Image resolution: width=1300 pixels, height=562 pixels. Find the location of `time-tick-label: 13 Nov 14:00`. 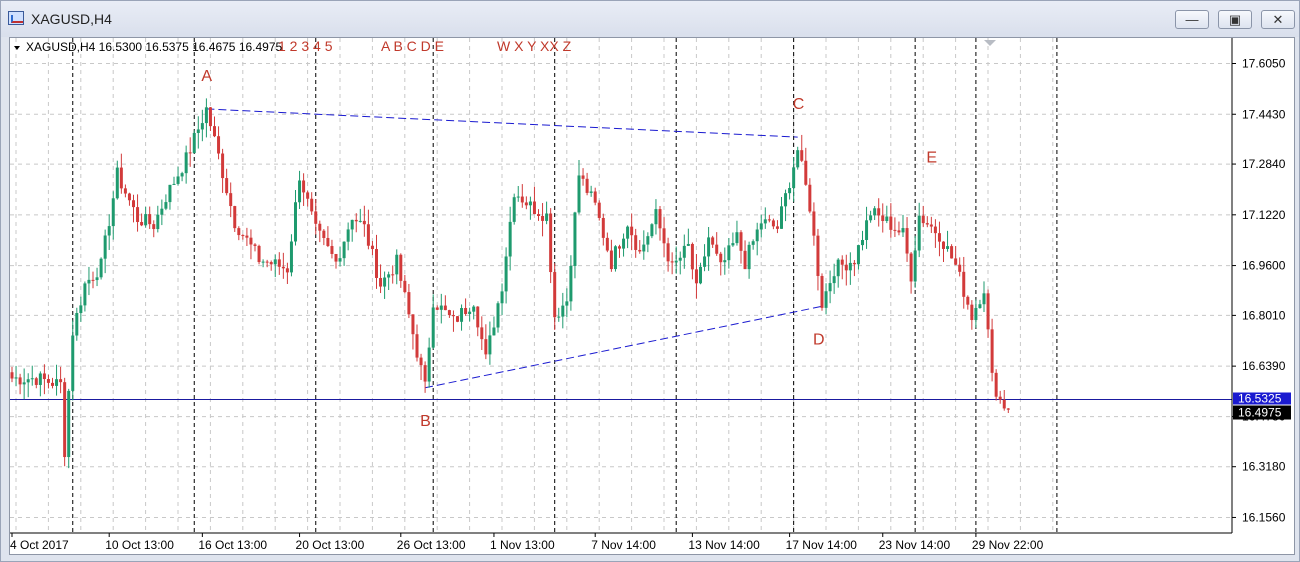

time-tick-label: 13 Nov 14:00 is located at coordinates (724, 545).